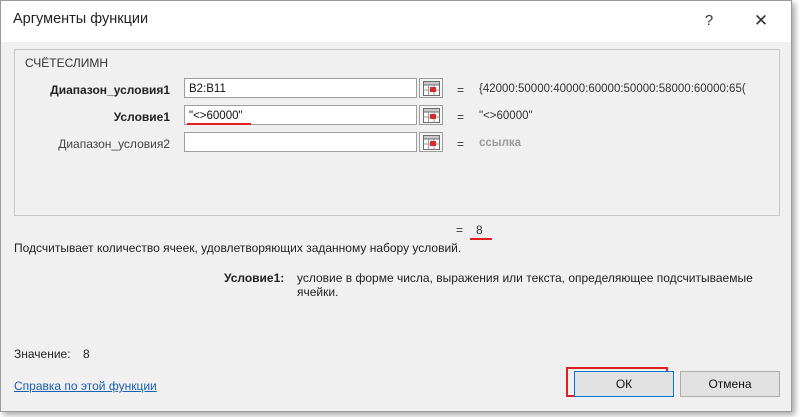 Image resolution: width=800 pixels, height=417 pixels. I want to click on function-name: СЧЁТЕСЛИМН, so click(67, 63).